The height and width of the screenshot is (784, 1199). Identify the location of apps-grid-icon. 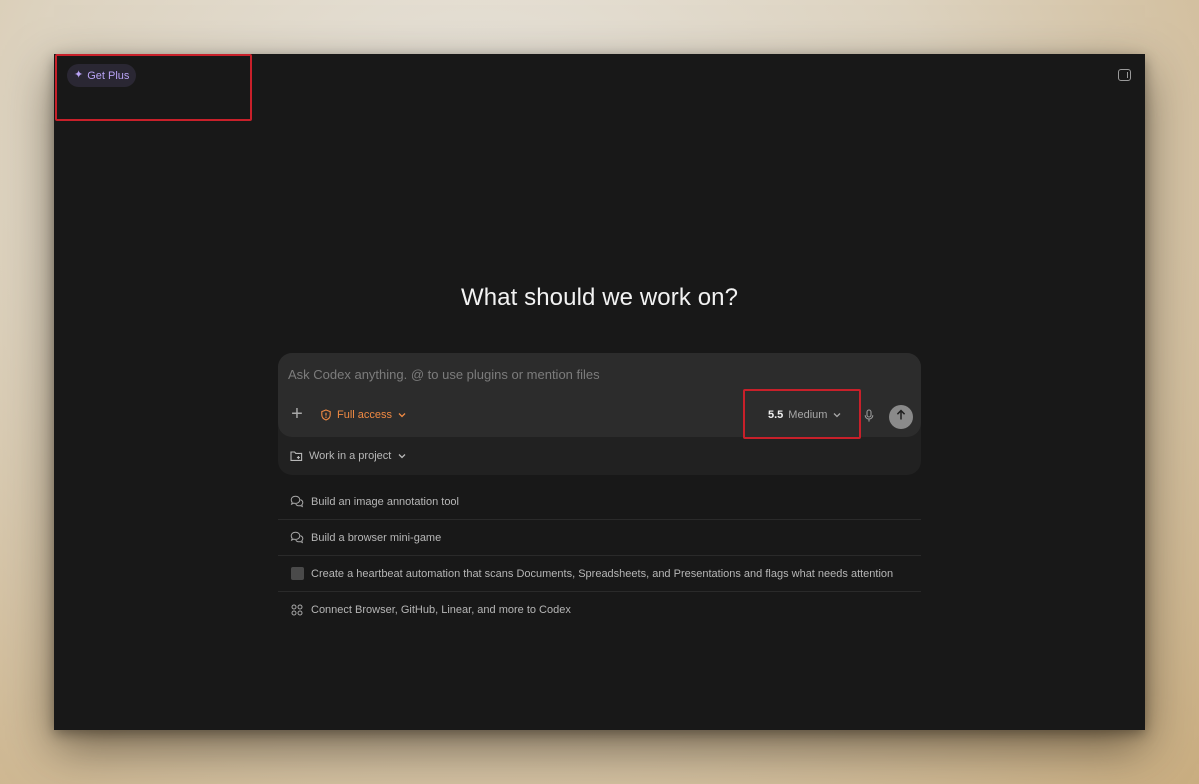
(297, 610).